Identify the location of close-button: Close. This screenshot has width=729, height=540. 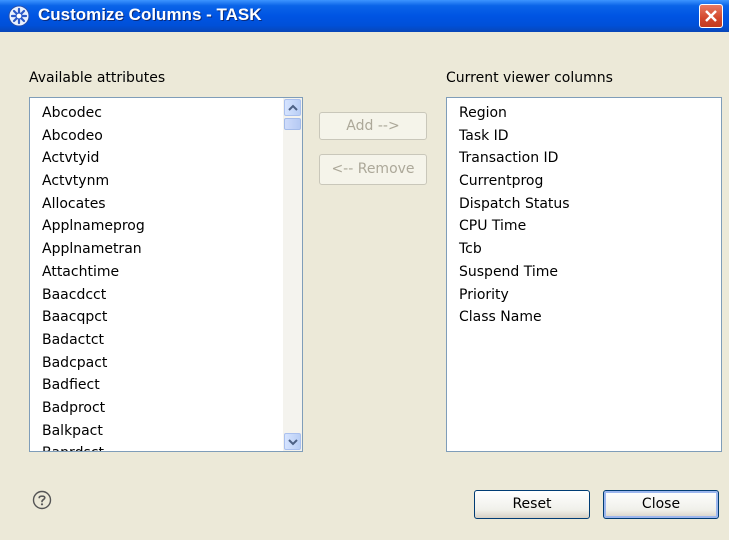
(661, 504).